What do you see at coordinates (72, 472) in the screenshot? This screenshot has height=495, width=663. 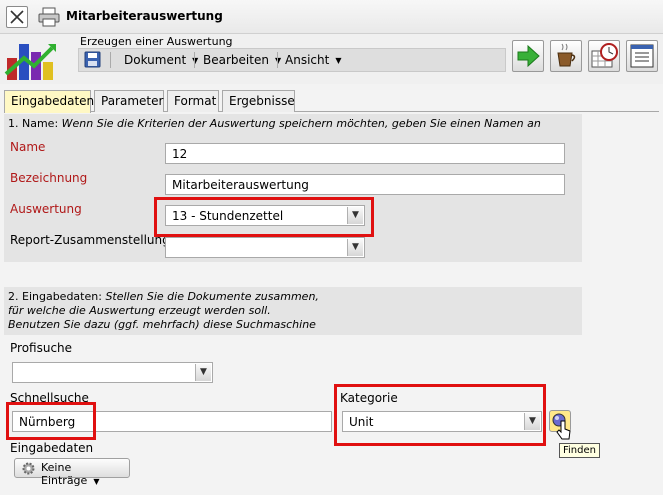 I see `keine-eintraege-button: Keine Einträge ▼` at bounding box center [72, 472].